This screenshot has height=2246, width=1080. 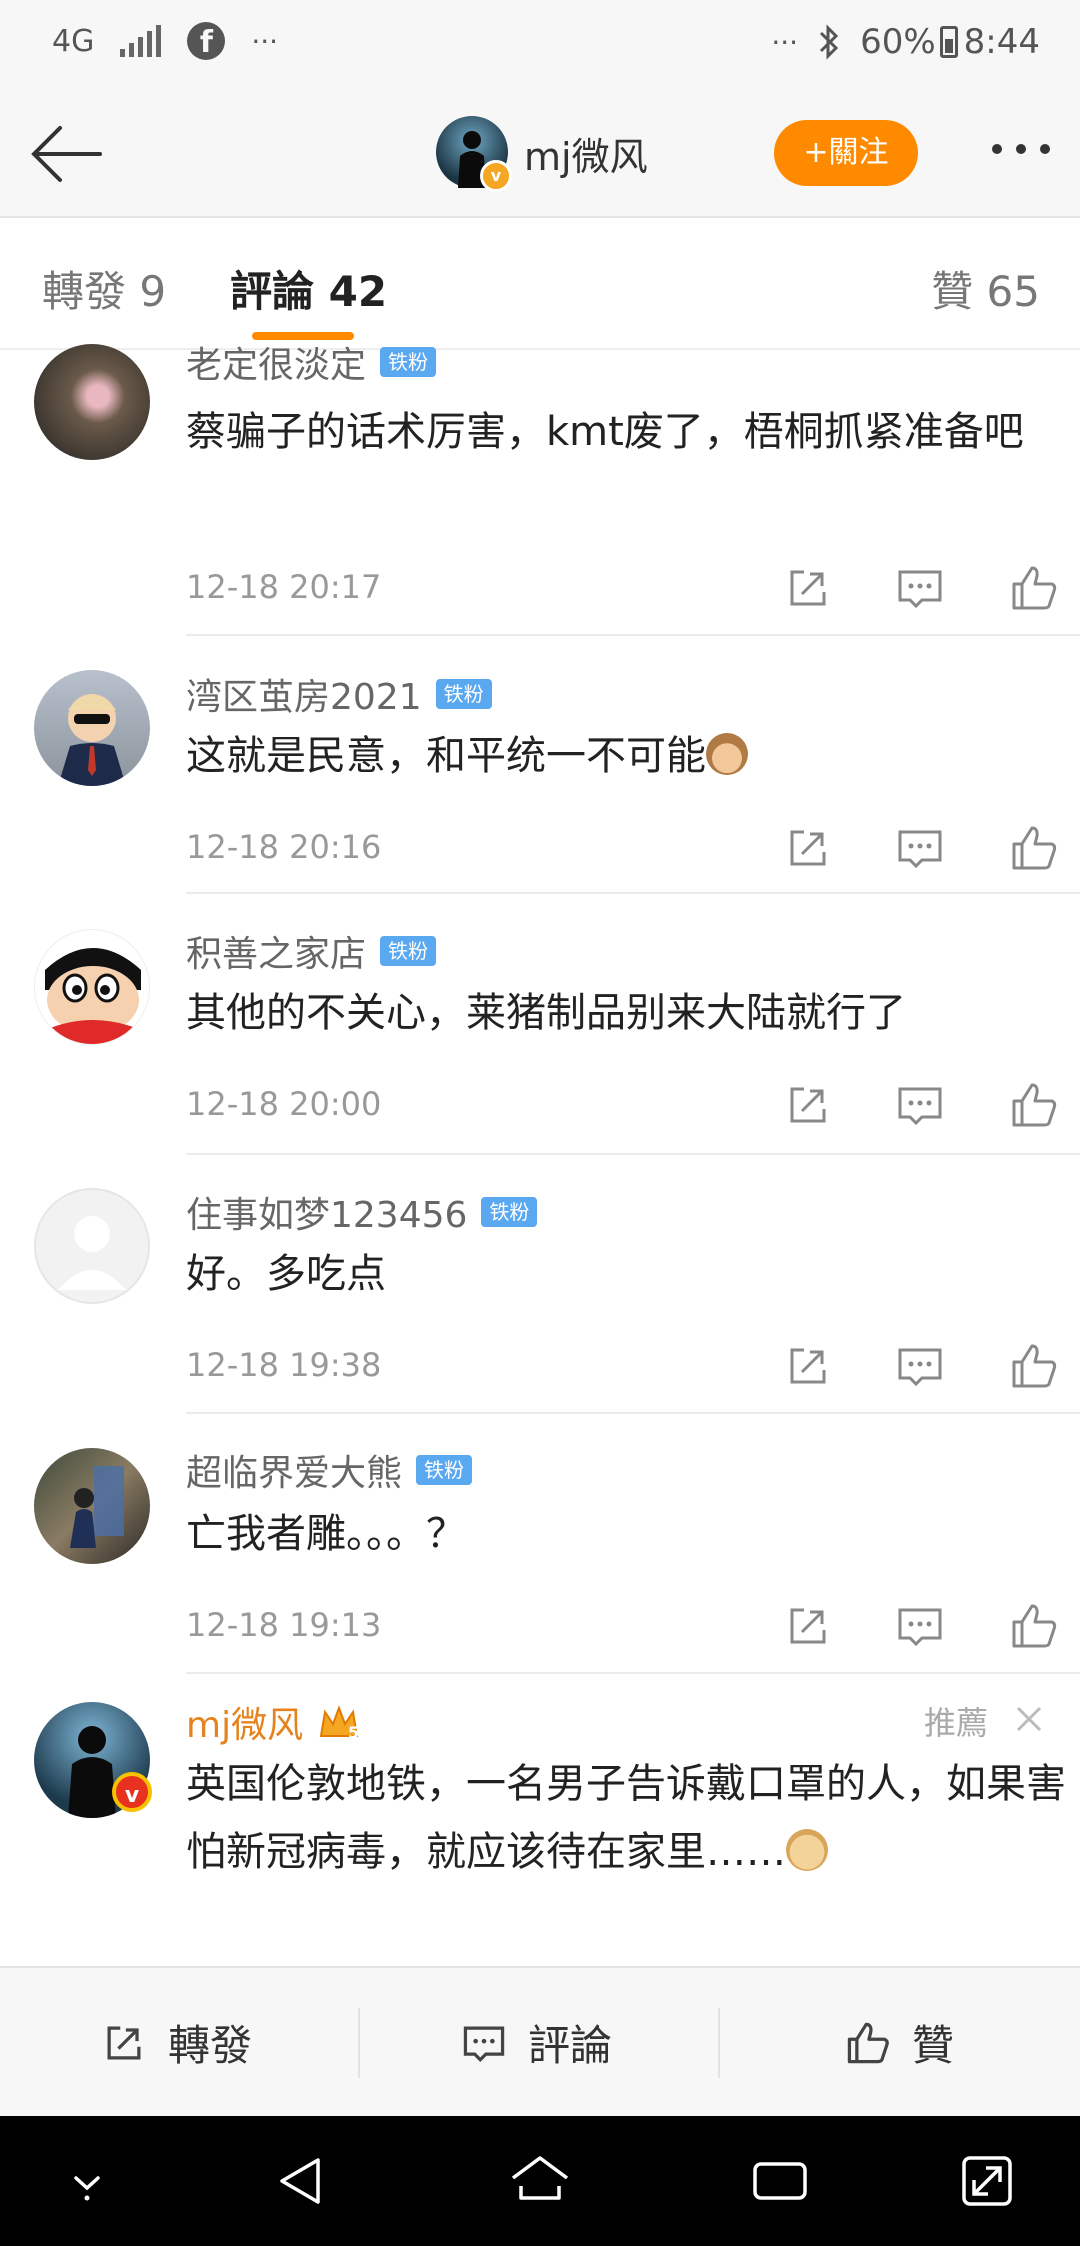 I want to click on comment-username: 湾区茧房2021 铁粉, so click(x=339, y=694).